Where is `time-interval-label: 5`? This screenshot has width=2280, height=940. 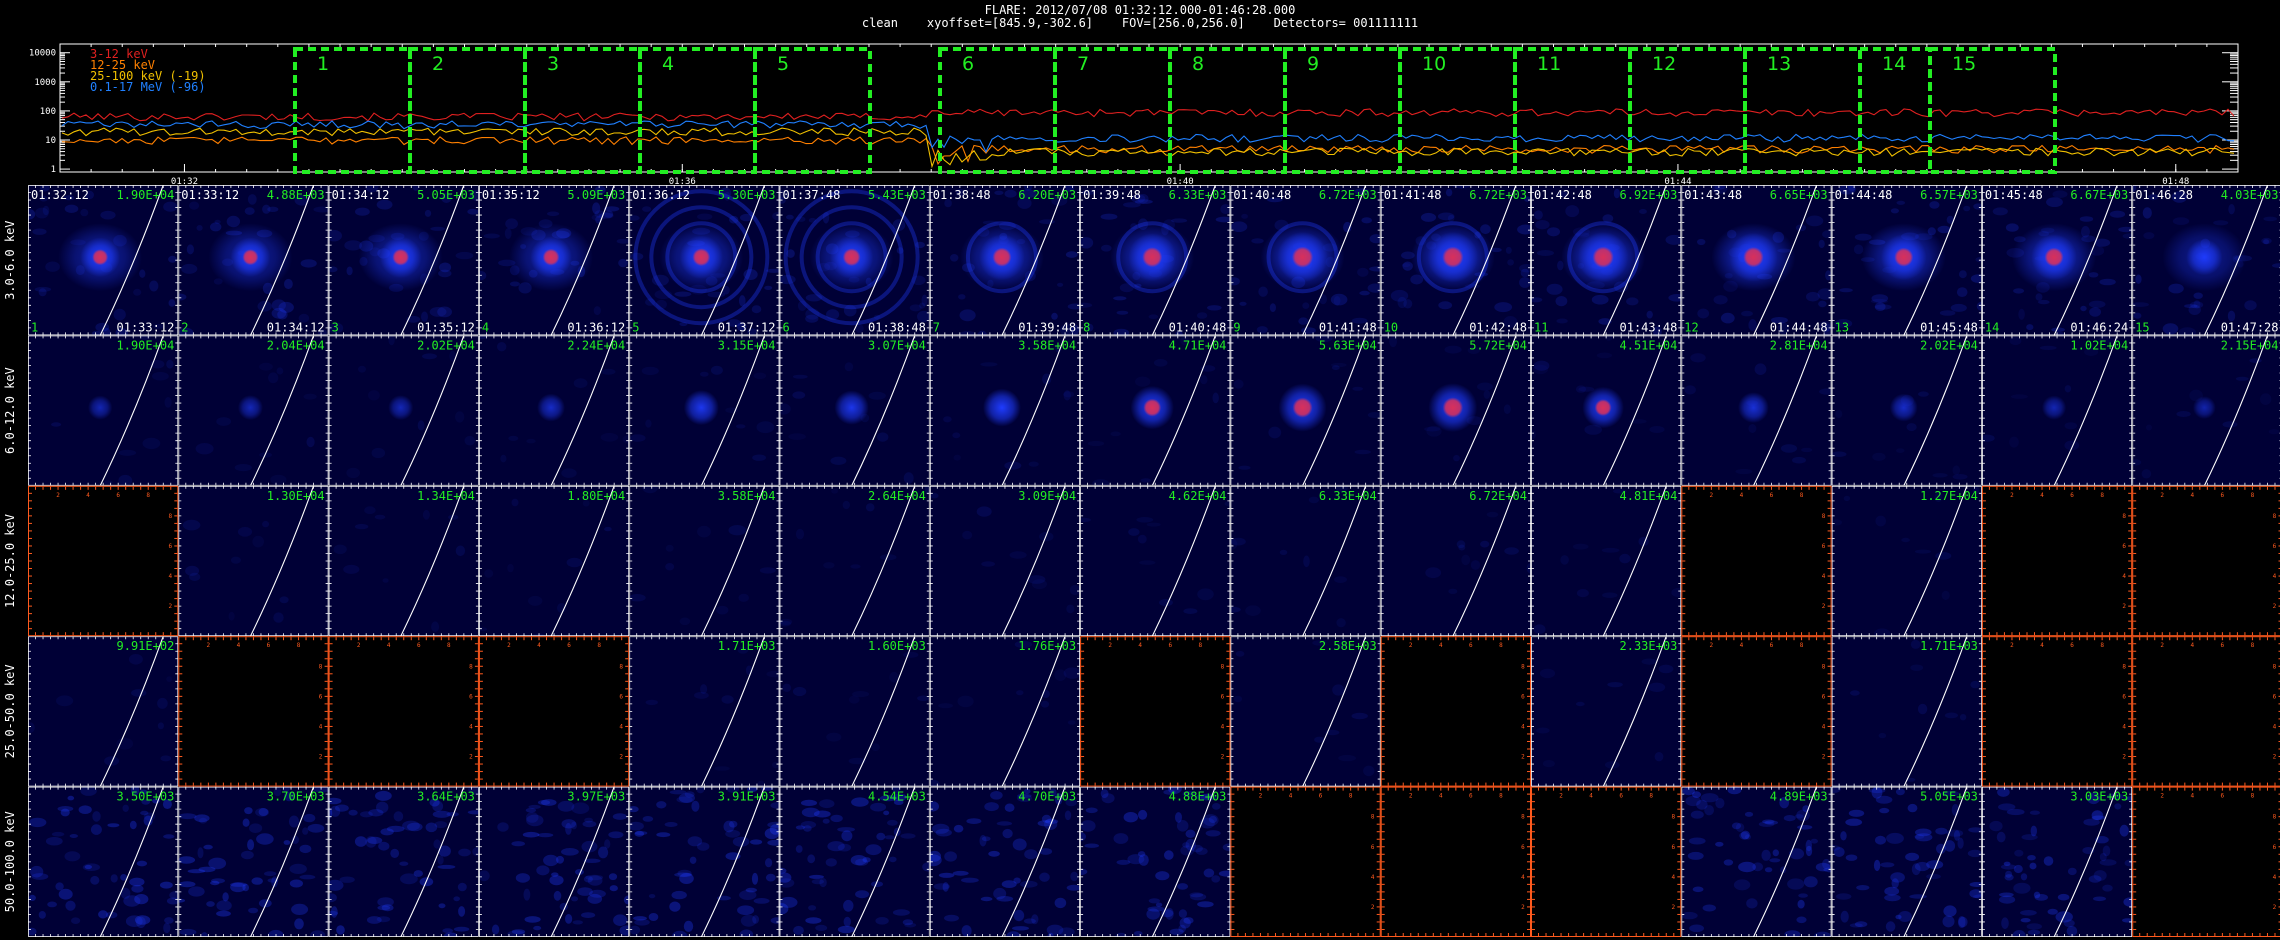 time-interval-label: 5 is located at coordinates (783, 64).